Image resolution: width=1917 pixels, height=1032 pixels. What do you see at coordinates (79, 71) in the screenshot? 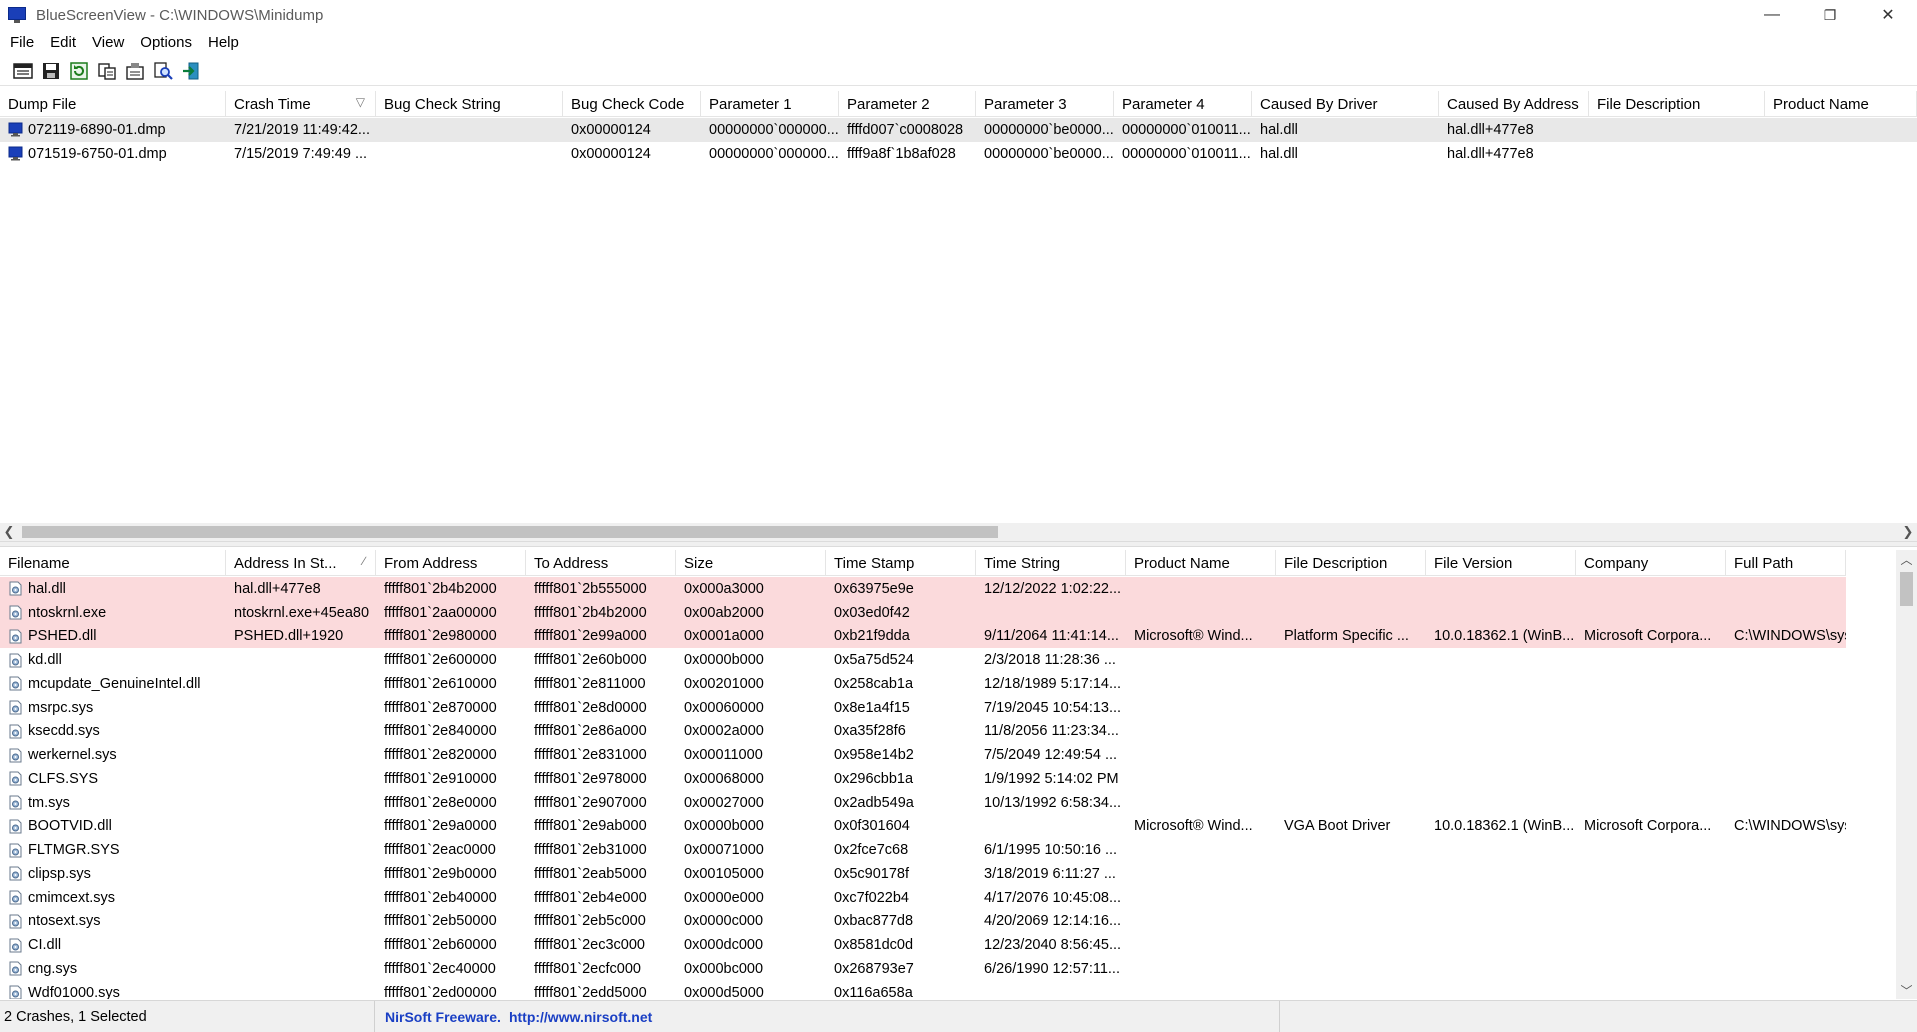
I see `refresh-button` at bounding box center [79, 71].